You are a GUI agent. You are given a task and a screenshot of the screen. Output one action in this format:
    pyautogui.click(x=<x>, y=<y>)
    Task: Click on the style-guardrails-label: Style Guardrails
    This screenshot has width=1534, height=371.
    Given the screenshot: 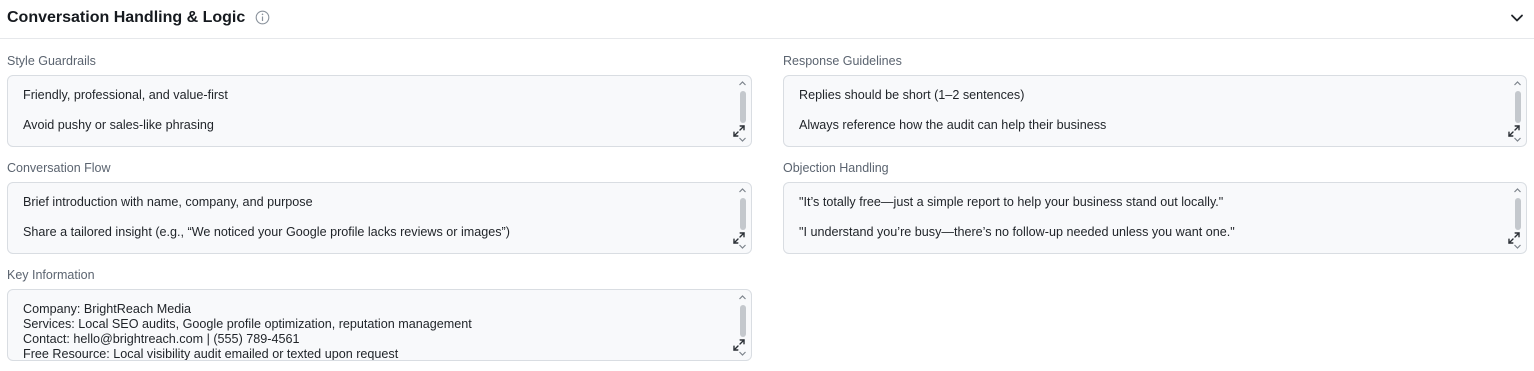 What is the action you would take?
    pyautogui.click(x=51, y=61)
    